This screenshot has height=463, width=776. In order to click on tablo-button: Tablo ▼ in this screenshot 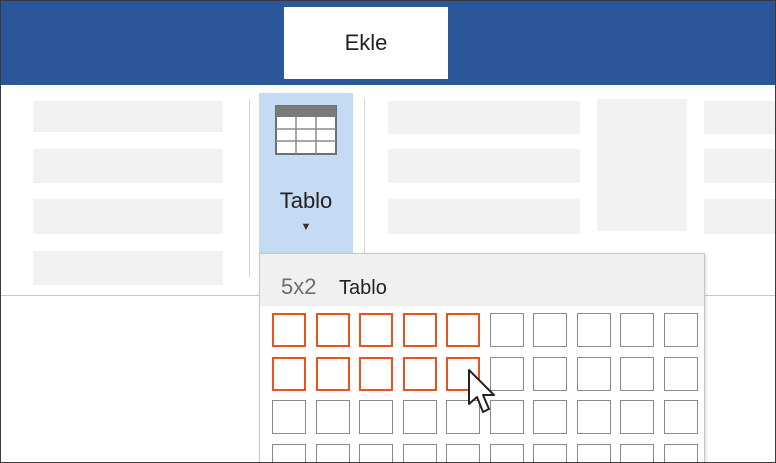, I will do `click(306, 173)`.